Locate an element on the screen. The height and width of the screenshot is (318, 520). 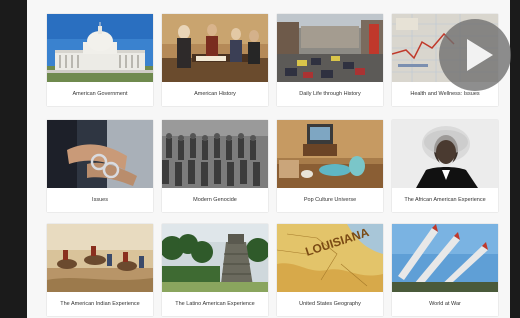
retro-room-image is located at coordinates (330, 154).